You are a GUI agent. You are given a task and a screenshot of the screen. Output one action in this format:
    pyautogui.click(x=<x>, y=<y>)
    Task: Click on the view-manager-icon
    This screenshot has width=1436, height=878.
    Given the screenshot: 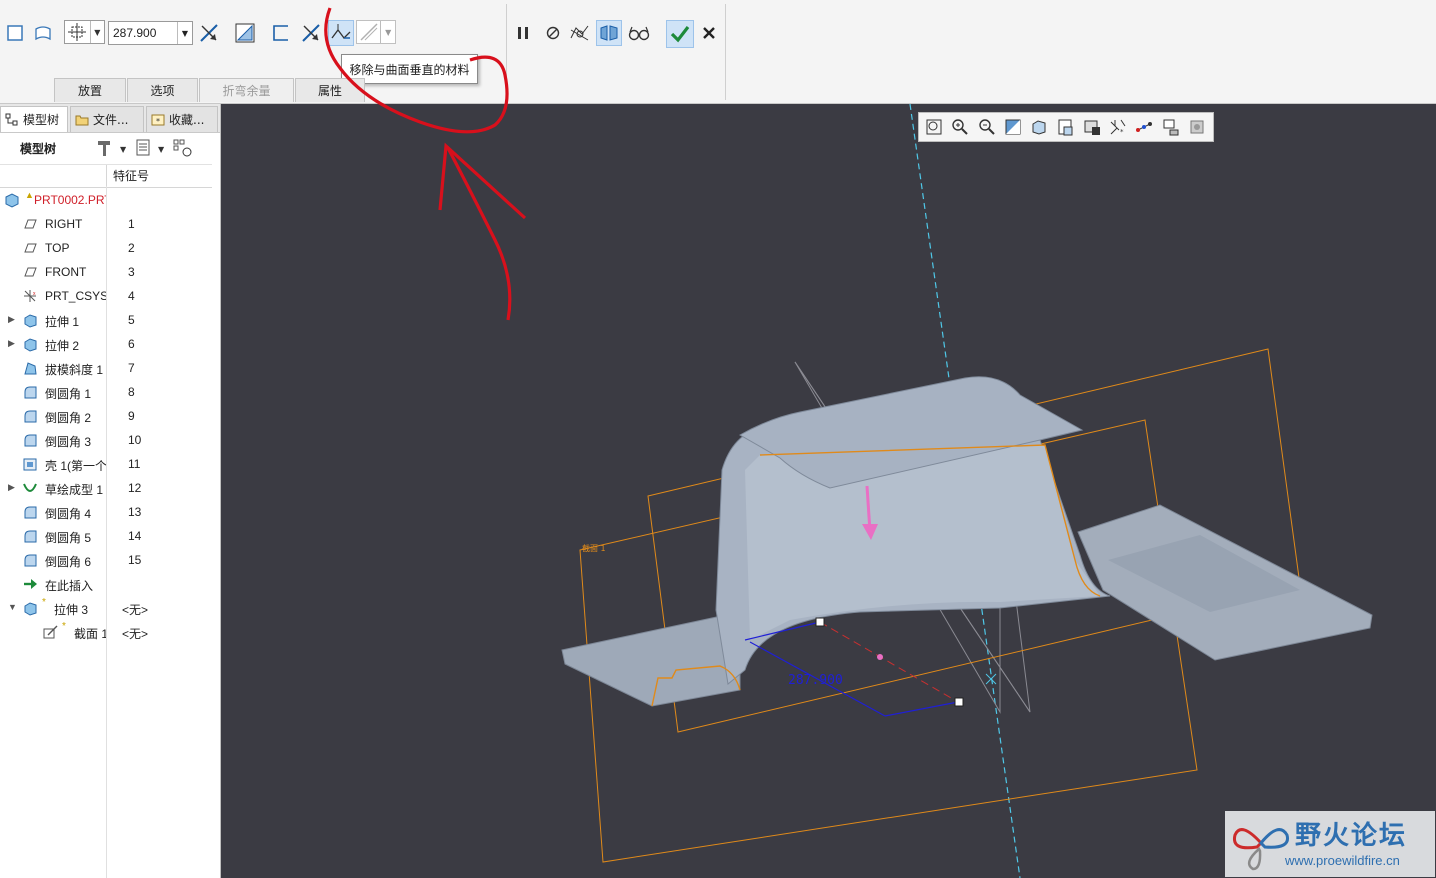 What is the action you would take?
    pyautogui.click(x=1092, y=127)
    